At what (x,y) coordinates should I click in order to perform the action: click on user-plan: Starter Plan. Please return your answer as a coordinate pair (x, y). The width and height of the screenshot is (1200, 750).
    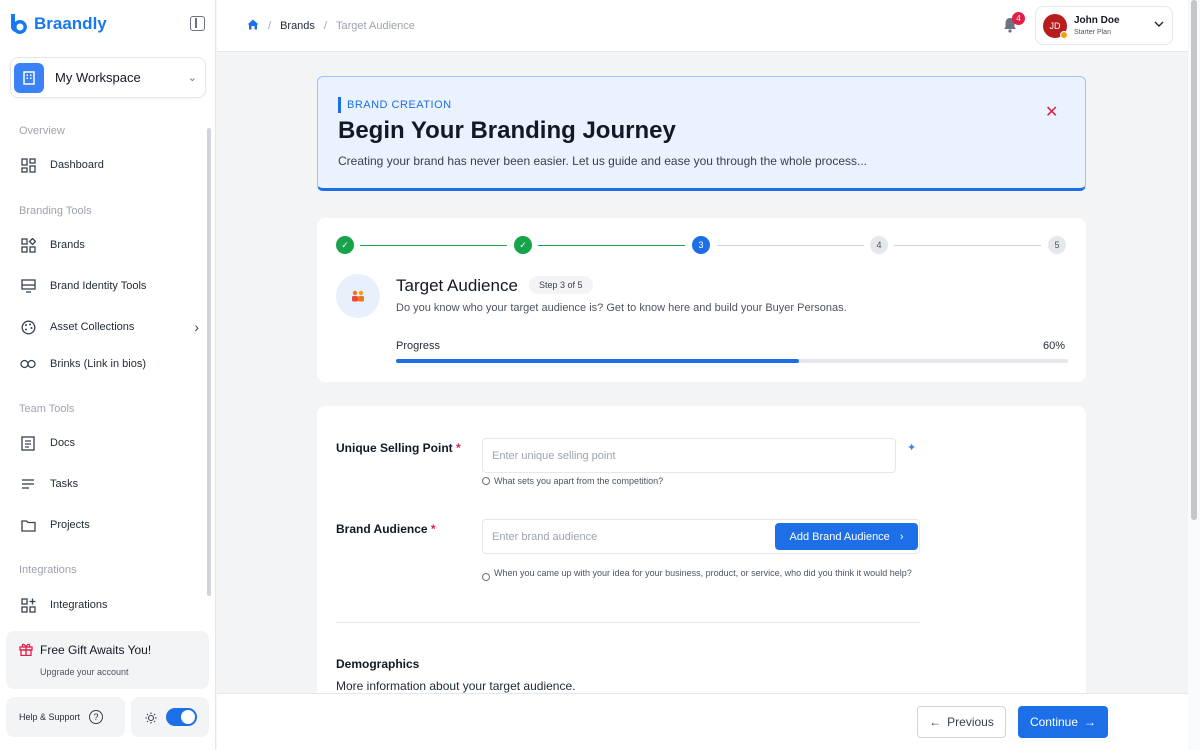
    Looking at the image, I should click on (1092, 32).